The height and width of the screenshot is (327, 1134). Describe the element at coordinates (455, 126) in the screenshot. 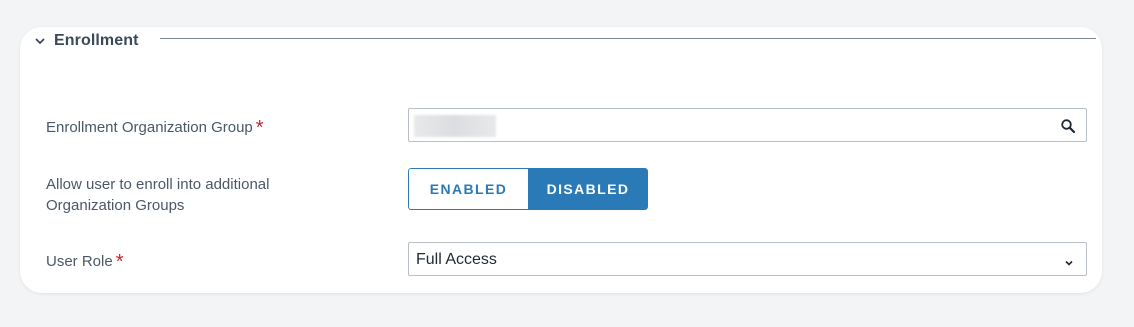

I see `redacted-value` at that location.